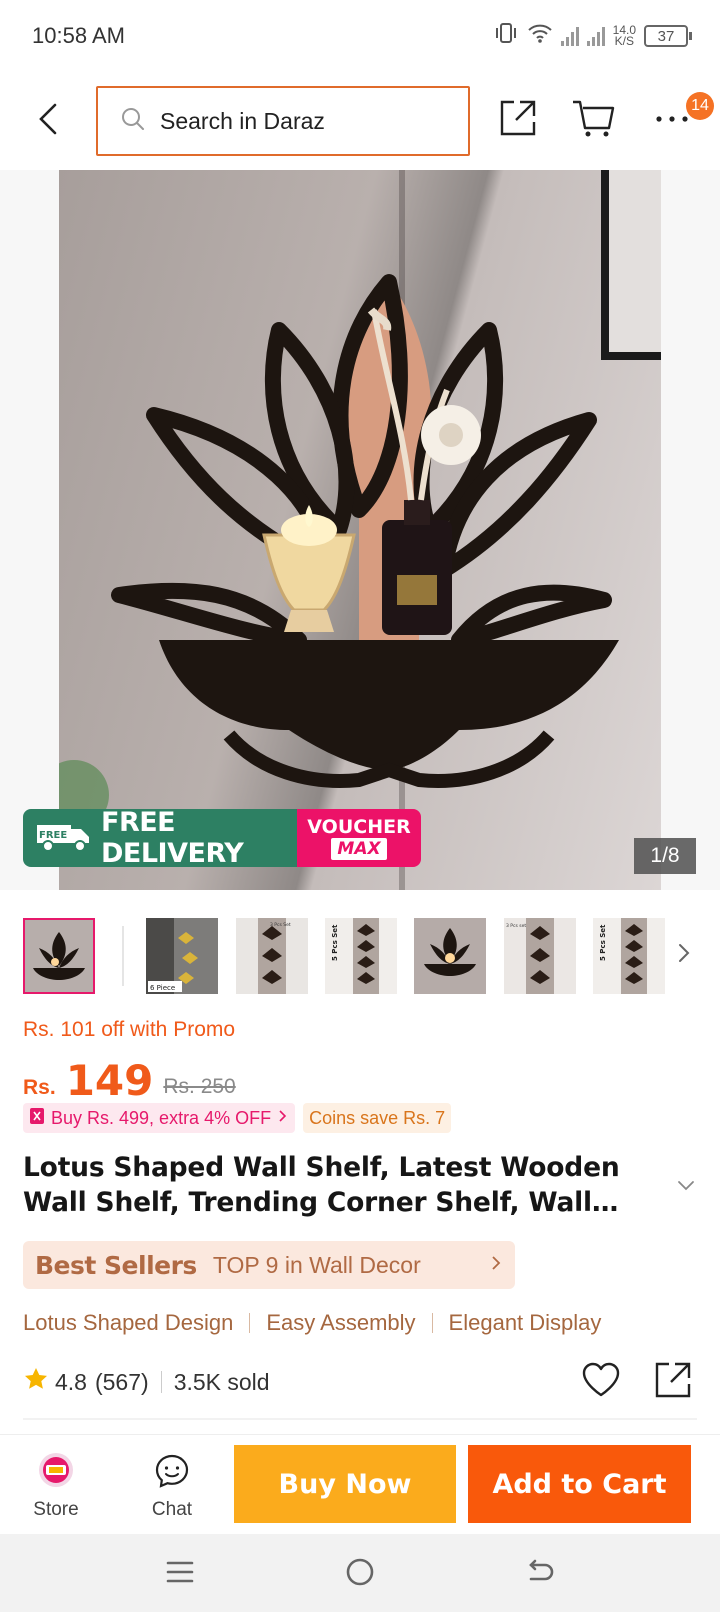 This screenshot has width=720, height=1612. Describe the element at coordinates (56, 1473) in the screenshot. I see `store-icon` at that location.